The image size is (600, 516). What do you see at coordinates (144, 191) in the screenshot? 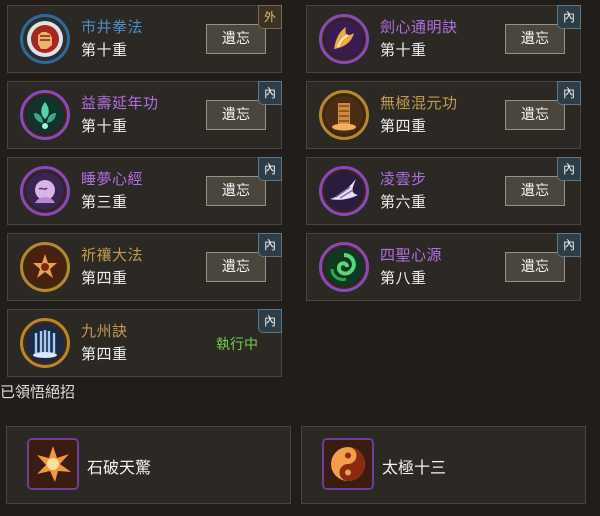
I see `skill-card-shuimeng-xinjing: 睡夢心經 第三重 遺忘 內` at bounding box center [144, 191].